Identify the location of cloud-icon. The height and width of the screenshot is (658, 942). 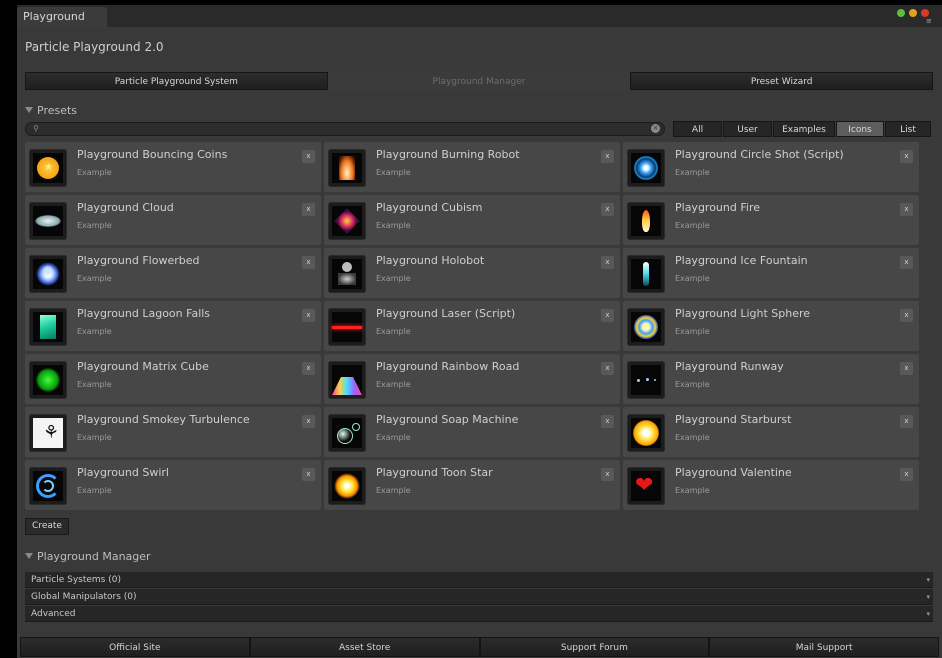
(48, 221).